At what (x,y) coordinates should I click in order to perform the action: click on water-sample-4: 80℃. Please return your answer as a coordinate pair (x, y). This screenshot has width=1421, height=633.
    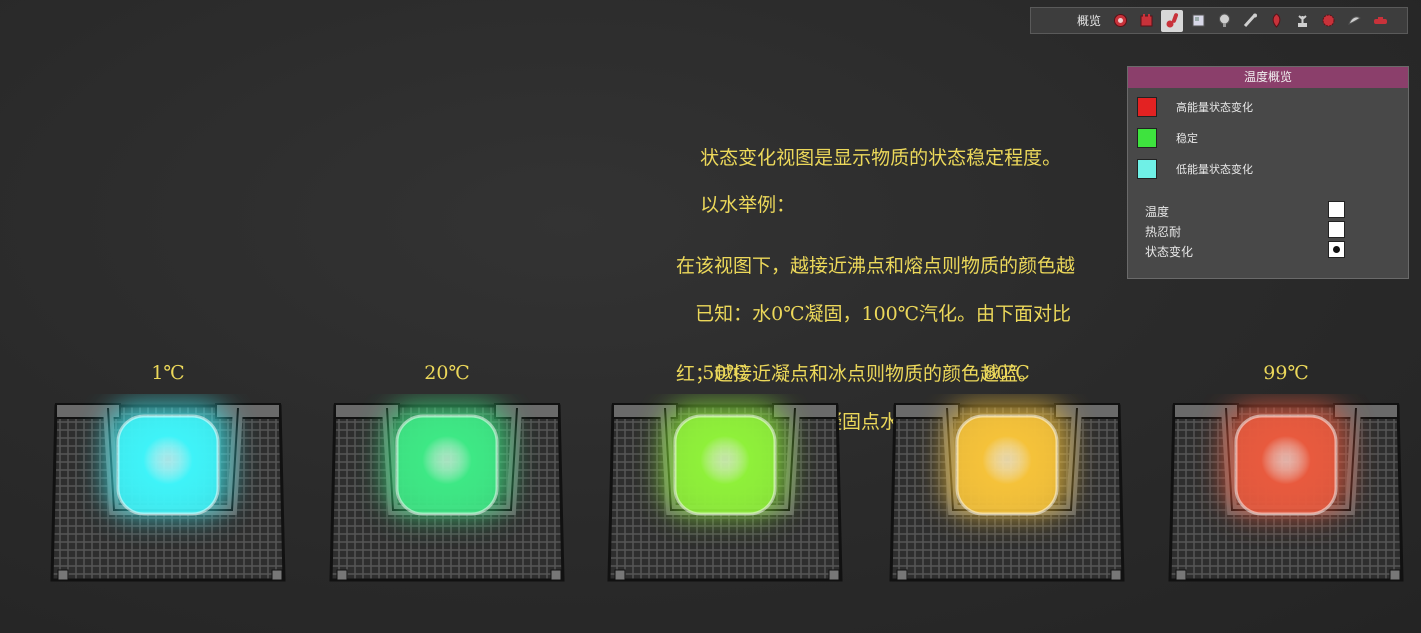
    Looking at the image, I should click on (1007, 477).